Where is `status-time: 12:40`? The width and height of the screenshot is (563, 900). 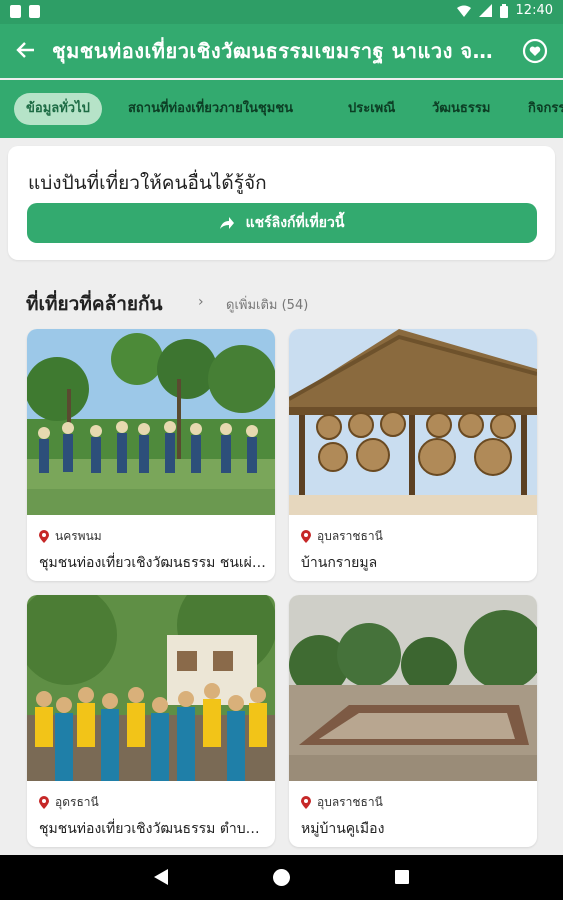
status-time: 12:40 is located at coordinates (534, 10).